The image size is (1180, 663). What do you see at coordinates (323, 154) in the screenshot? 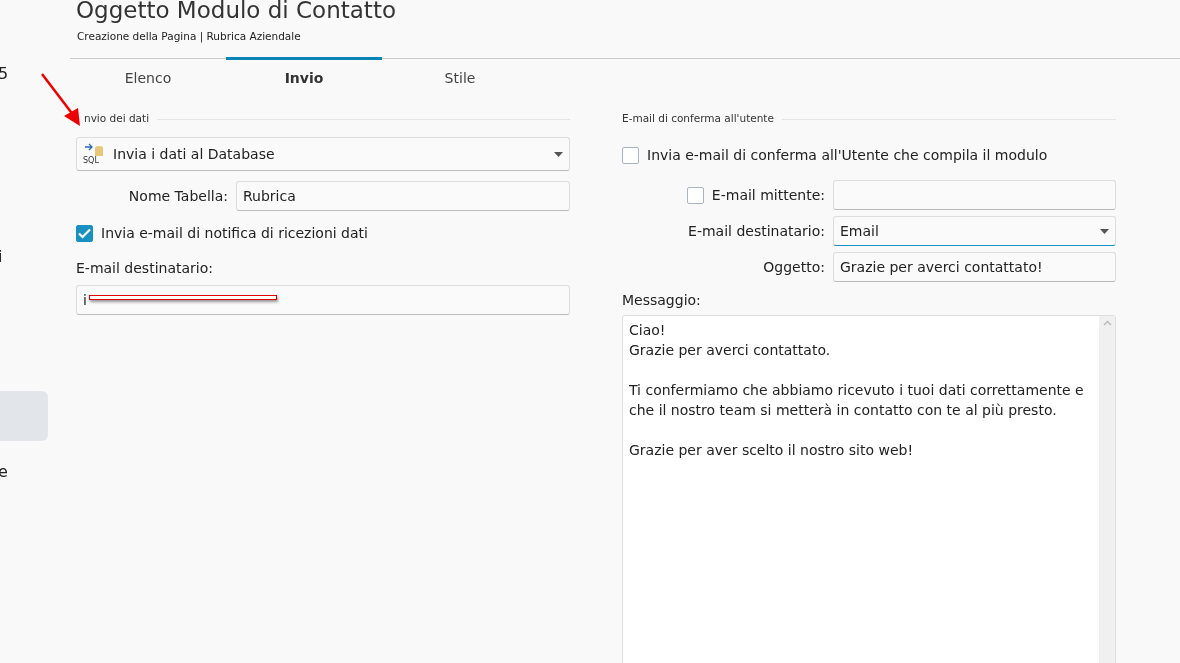
I see `dropdown: SQL Invia i dati al Database` at bounding box center [323, 154].